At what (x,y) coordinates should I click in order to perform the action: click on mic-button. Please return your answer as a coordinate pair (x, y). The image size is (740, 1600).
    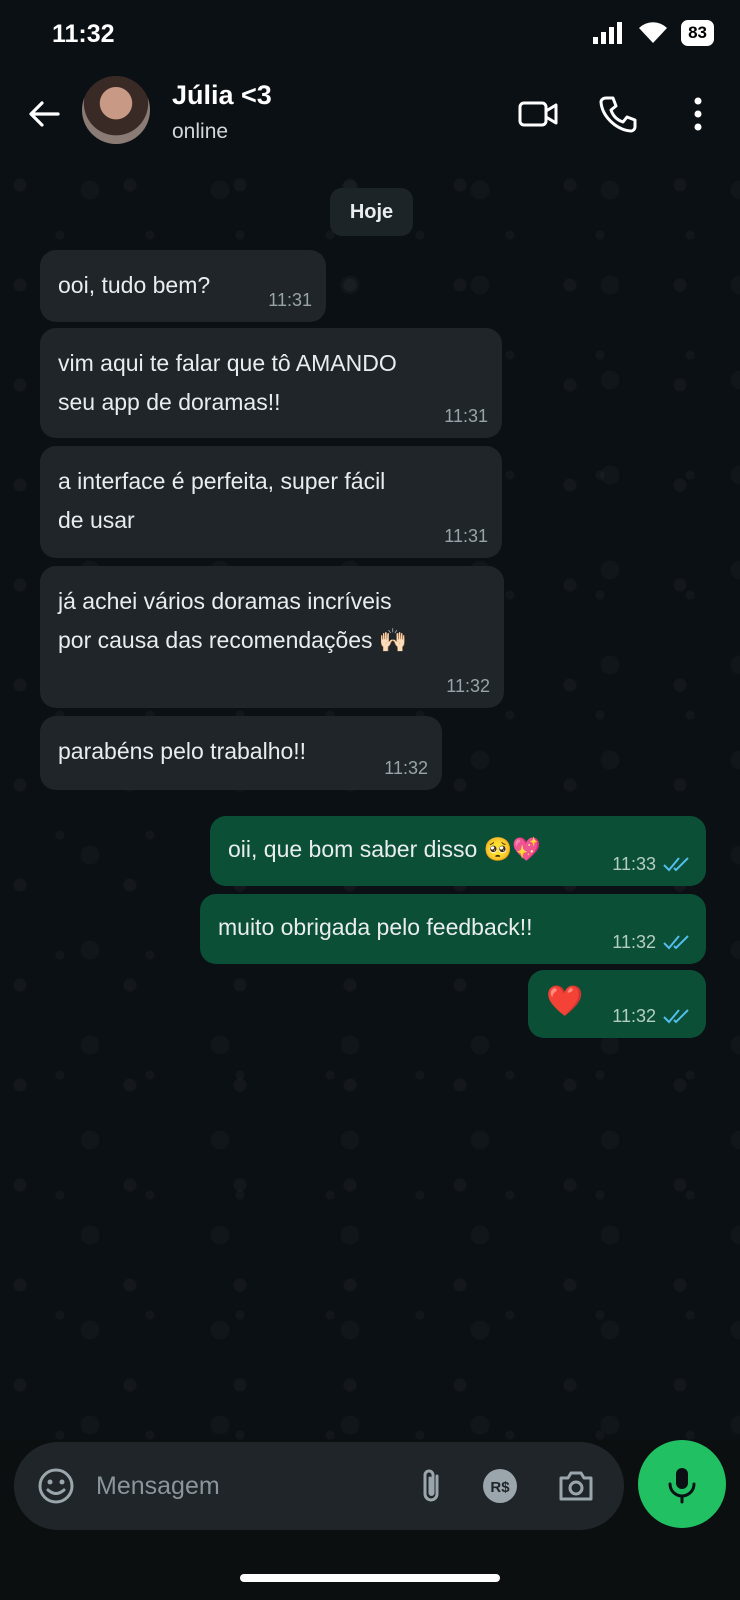
    Looking at the image, I should click on (682, 1484).